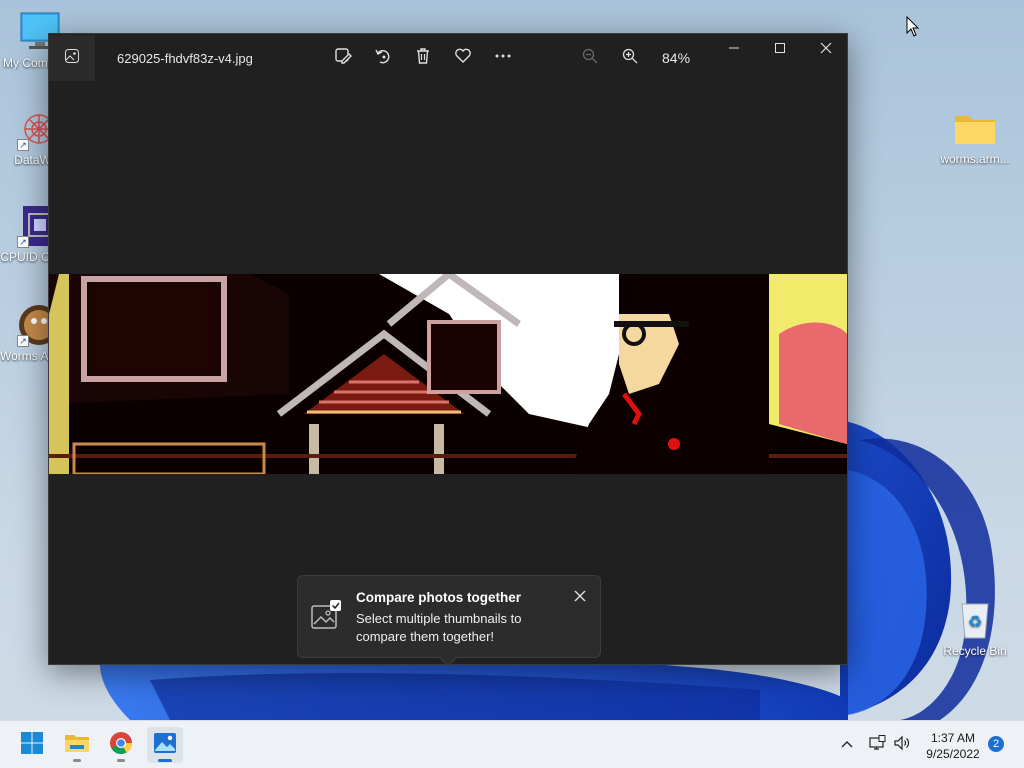  I want to click on chevron-up-icon, so click(847, 745).